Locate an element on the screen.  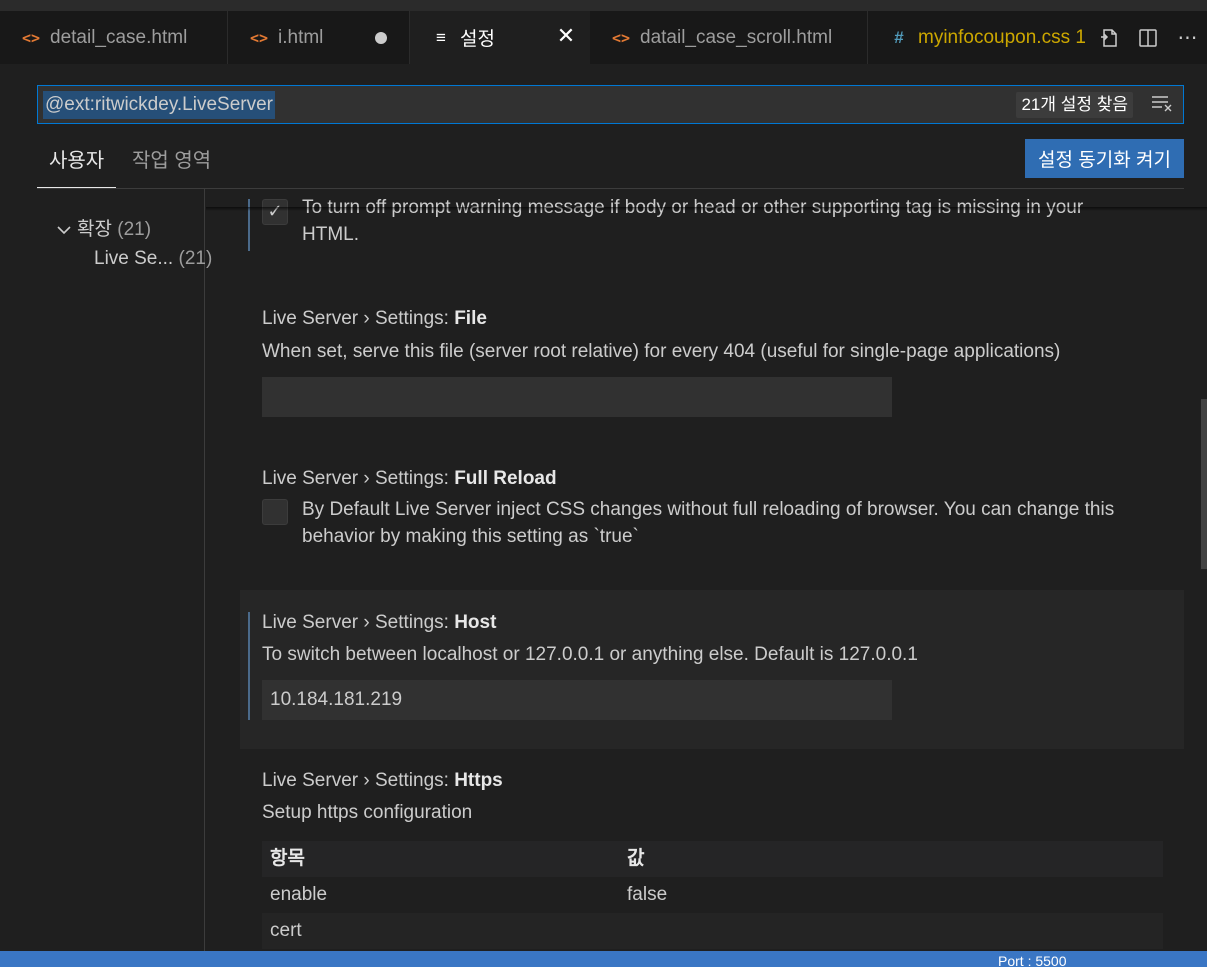
toc-group-label: 확장 is located at coordinates (94, 229).